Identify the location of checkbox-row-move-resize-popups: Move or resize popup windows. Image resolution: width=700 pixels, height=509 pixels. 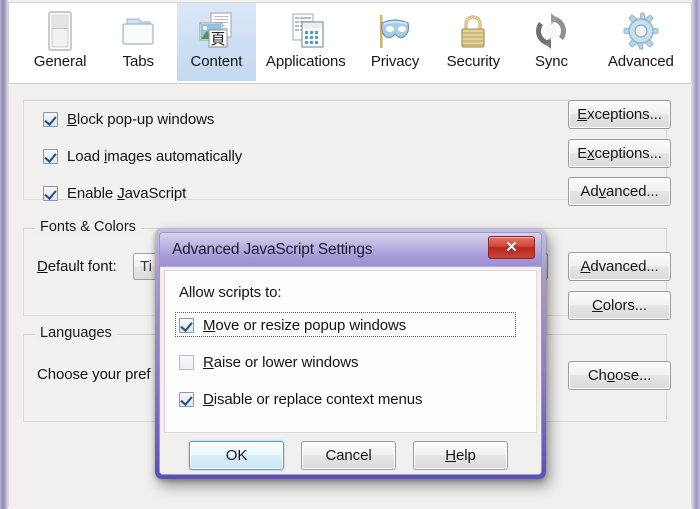
(292, 325).